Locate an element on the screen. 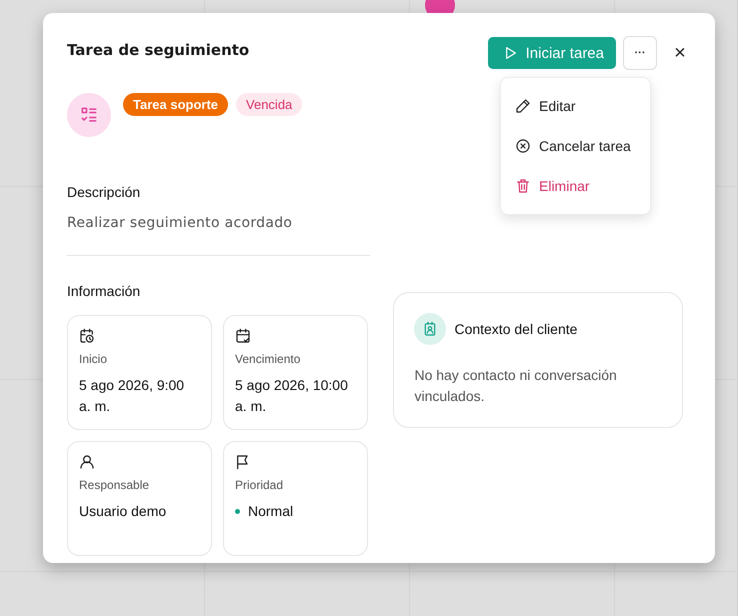  info-label: Responsable is located at coordinates (114, 485).